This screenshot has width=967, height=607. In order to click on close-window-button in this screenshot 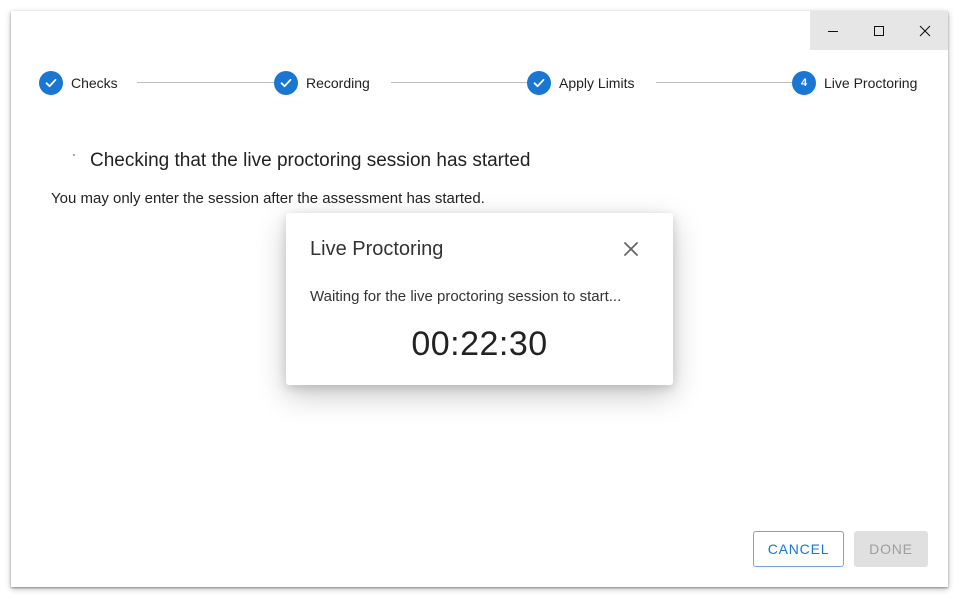, I will do `click(925, 30)`.